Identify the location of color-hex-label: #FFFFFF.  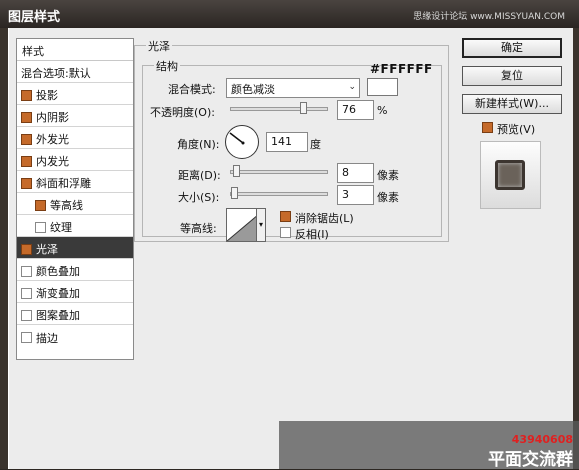
(401, 69).